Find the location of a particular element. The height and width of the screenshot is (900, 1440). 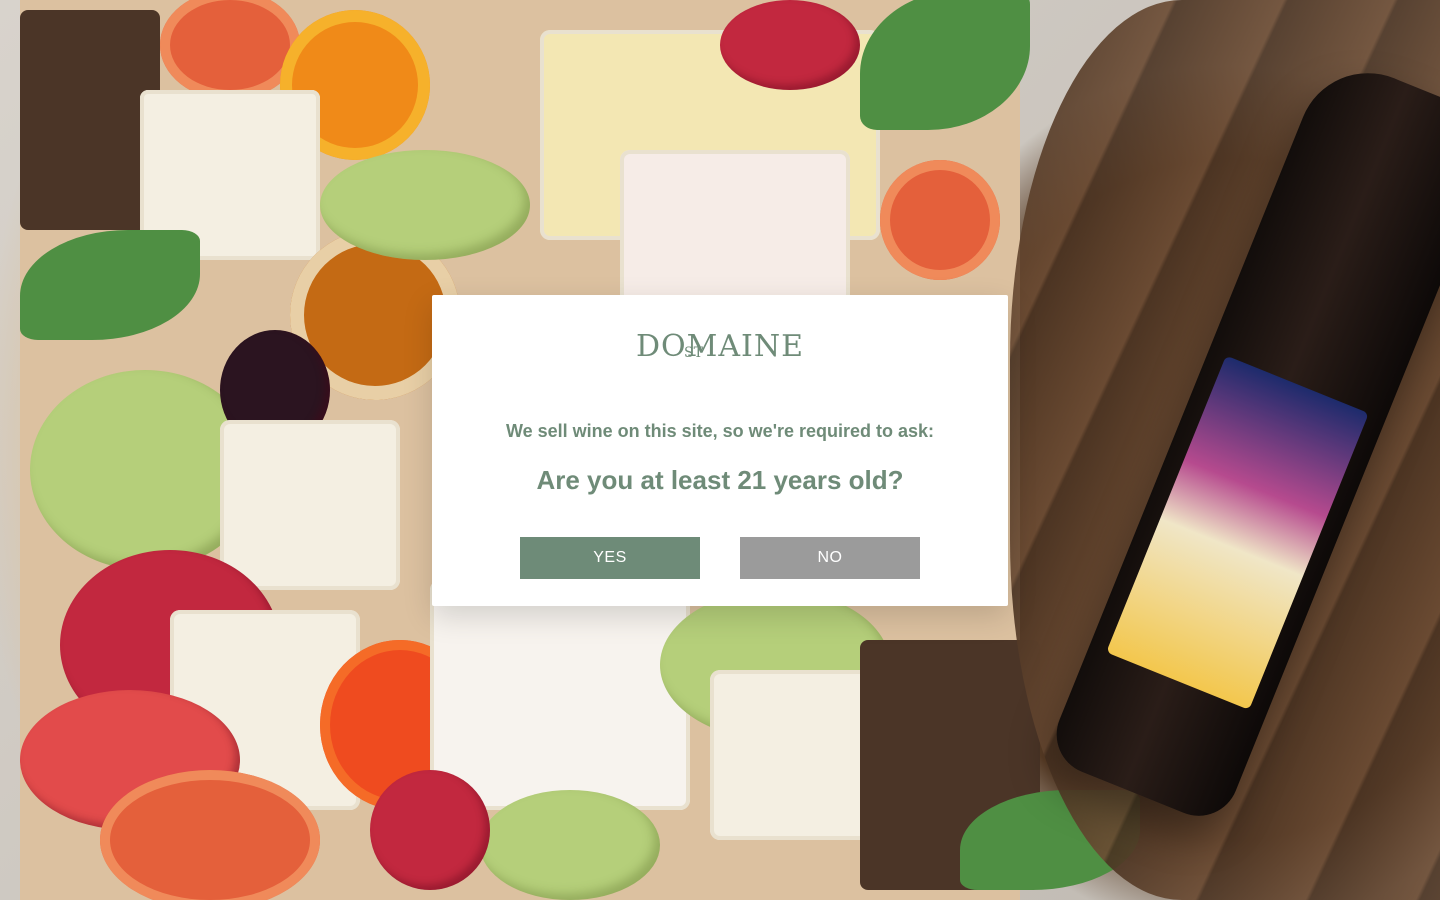

brand-logo: DOMAINE ST is located at coordinates (720, 347).